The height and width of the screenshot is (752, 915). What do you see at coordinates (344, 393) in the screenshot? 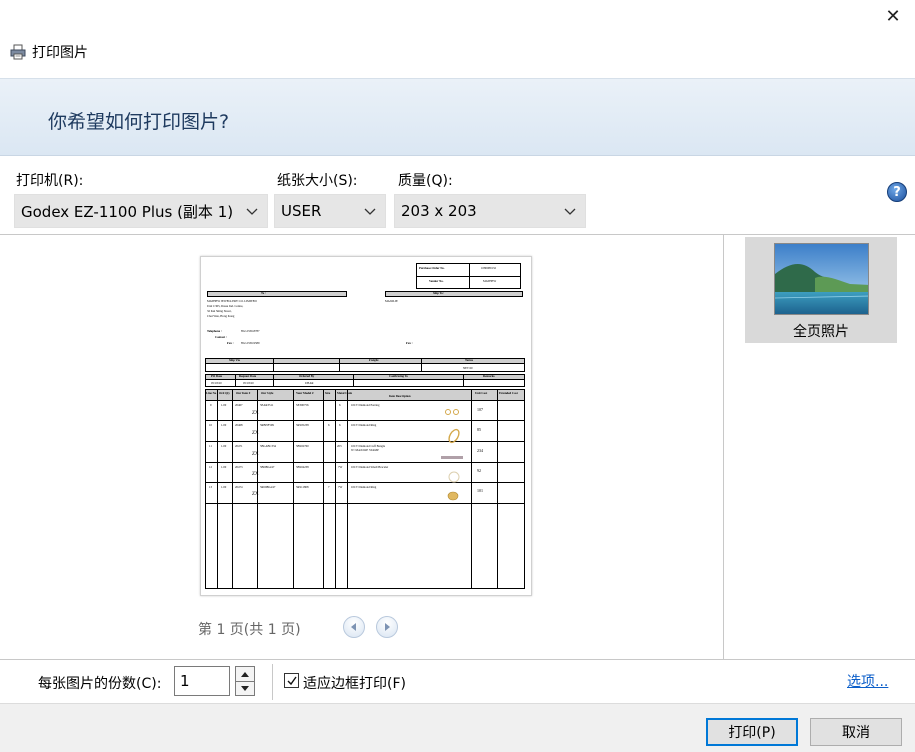
I see `column-header: Metal Code` at bounding box center [344, 393].